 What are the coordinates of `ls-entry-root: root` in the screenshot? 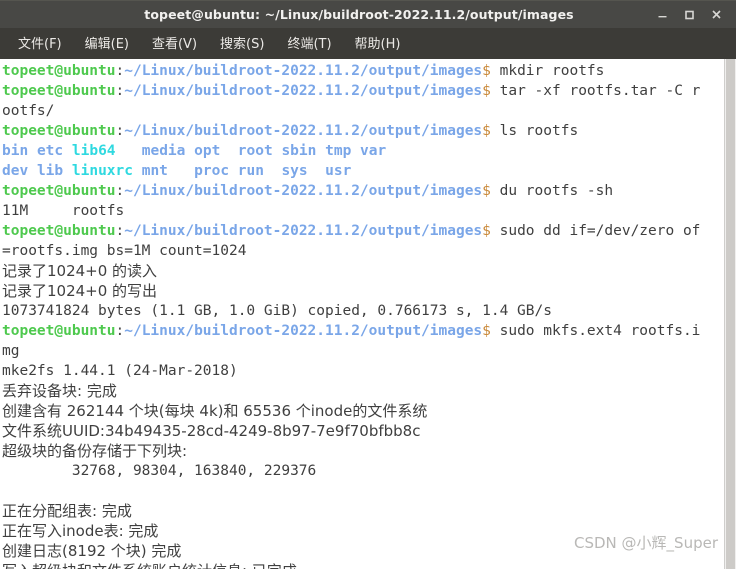 It's located at (255, 151).